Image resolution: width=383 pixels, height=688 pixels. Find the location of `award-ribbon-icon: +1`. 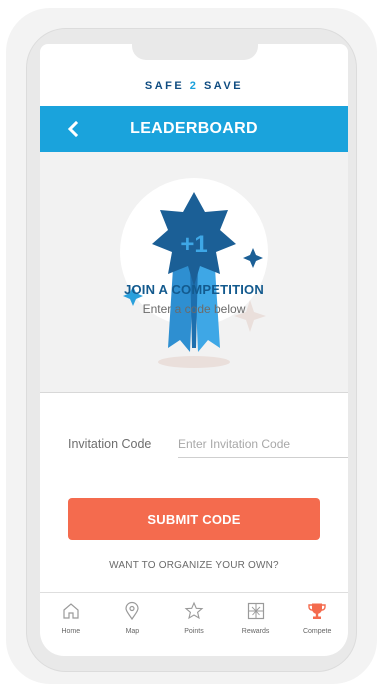

award-ribbon-icon: +1 is located at coordinates (194, 280).